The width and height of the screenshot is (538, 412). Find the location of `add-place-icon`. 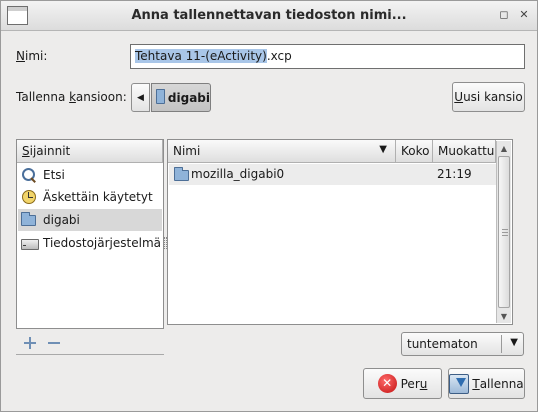

add-place-icon is located at coordinates (30, 343).